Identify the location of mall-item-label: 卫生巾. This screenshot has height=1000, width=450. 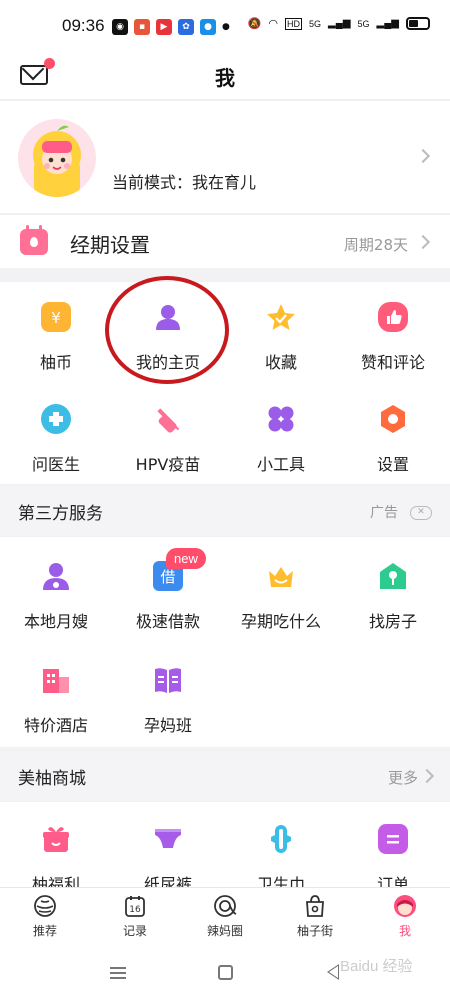
(280, 881).